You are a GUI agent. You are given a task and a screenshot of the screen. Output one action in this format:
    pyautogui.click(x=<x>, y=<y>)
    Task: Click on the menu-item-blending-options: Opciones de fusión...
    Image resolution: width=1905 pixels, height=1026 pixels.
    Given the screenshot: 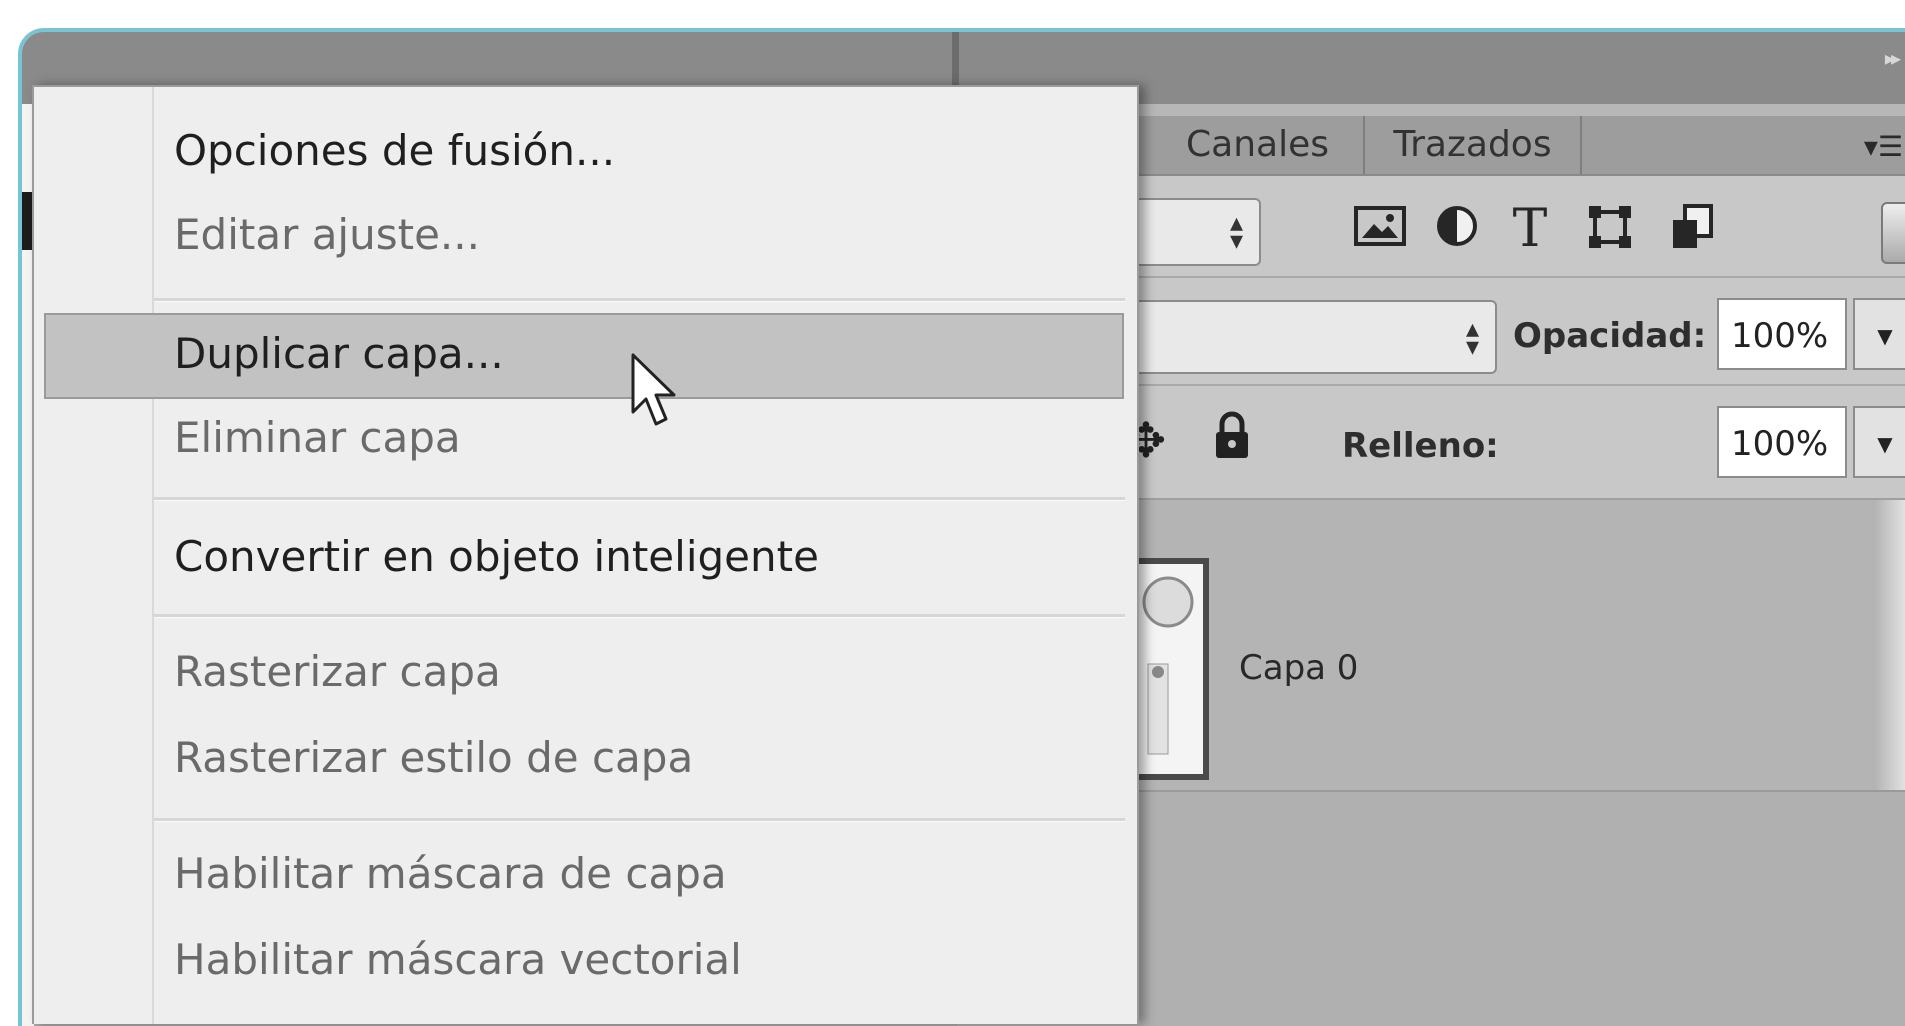 What is the action you would take?
    pyautogui.click(x=394, y=151)
    